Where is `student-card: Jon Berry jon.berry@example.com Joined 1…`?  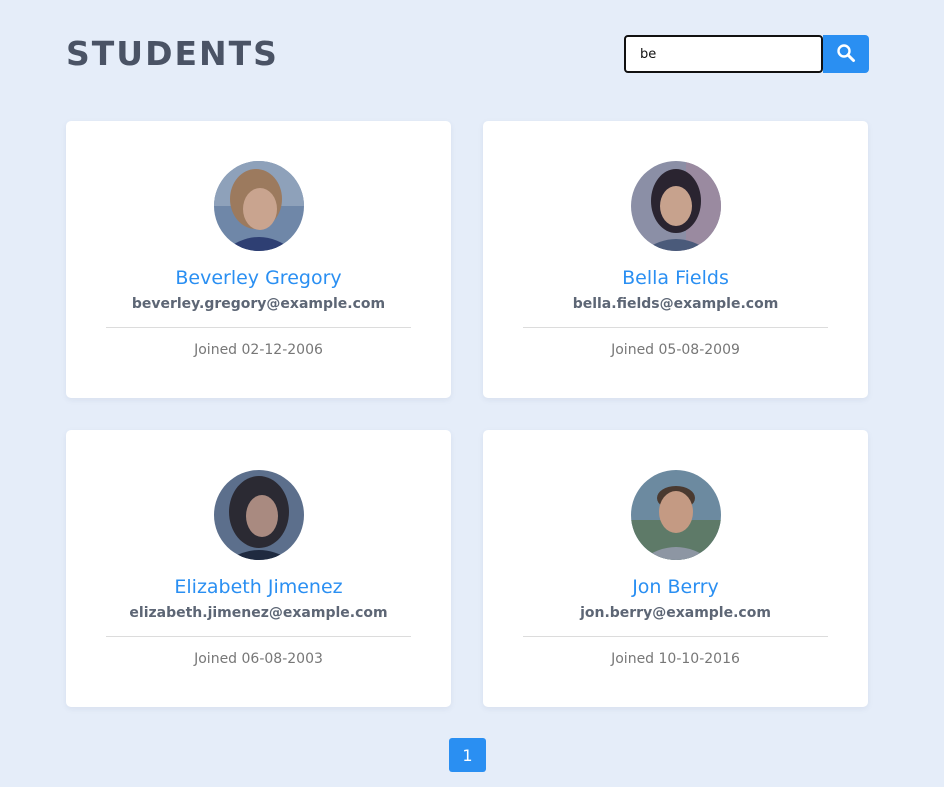 student-card: Jon Berry jon.berry@example.com Joined 1… is located at coordinates (675, 568).